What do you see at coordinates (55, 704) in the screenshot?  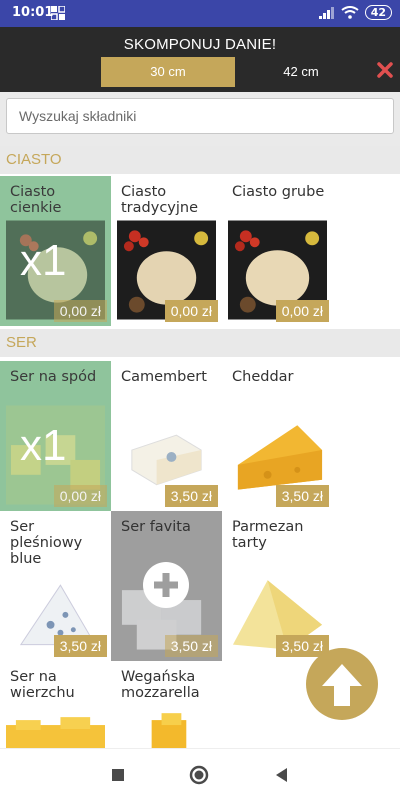 I see `ingredient-tile-ser-na-wierzchu: Ser na wierzchu` at bounding box center [55, 704].